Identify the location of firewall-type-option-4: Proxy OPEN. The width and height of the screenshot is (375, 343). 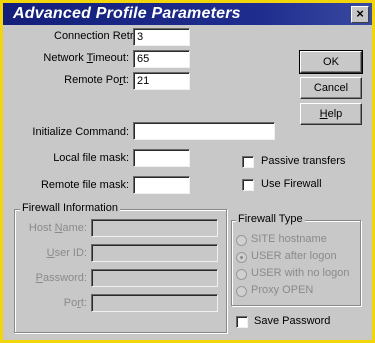
(282, 290).